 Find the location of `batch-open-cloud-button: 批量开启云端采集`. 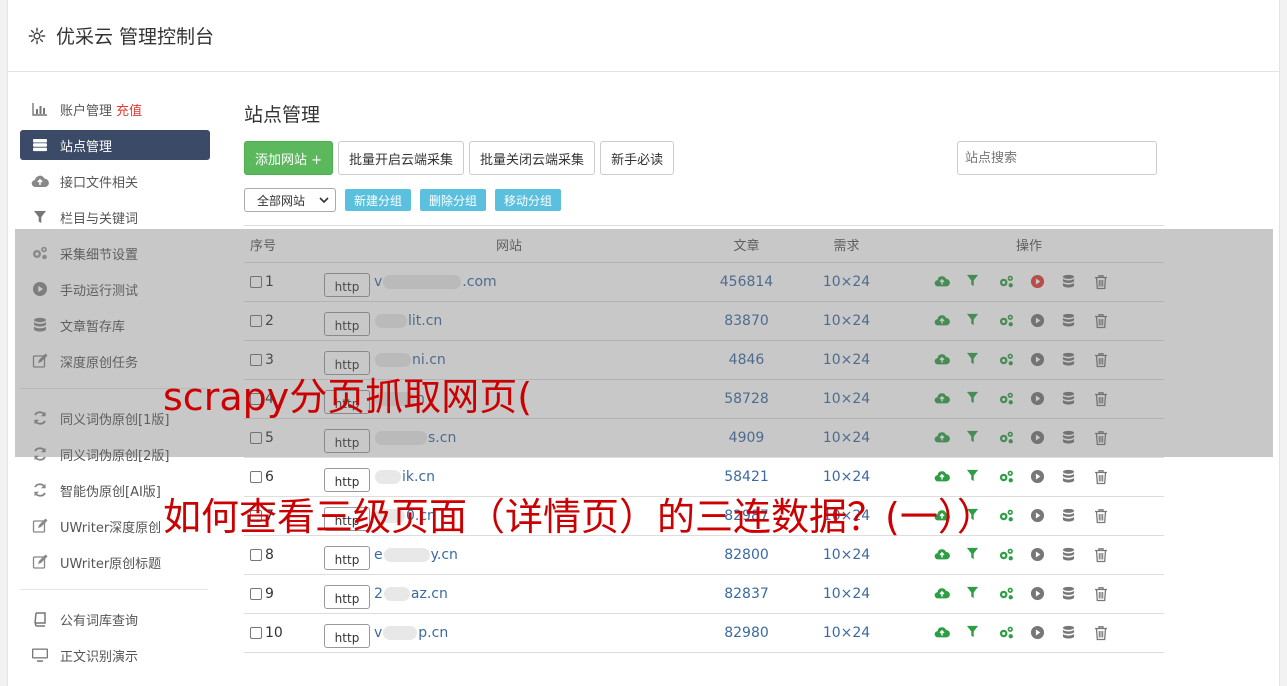

batch-open-cloud-button: 批量开启云端采集 is located at coordinates (401, 158).